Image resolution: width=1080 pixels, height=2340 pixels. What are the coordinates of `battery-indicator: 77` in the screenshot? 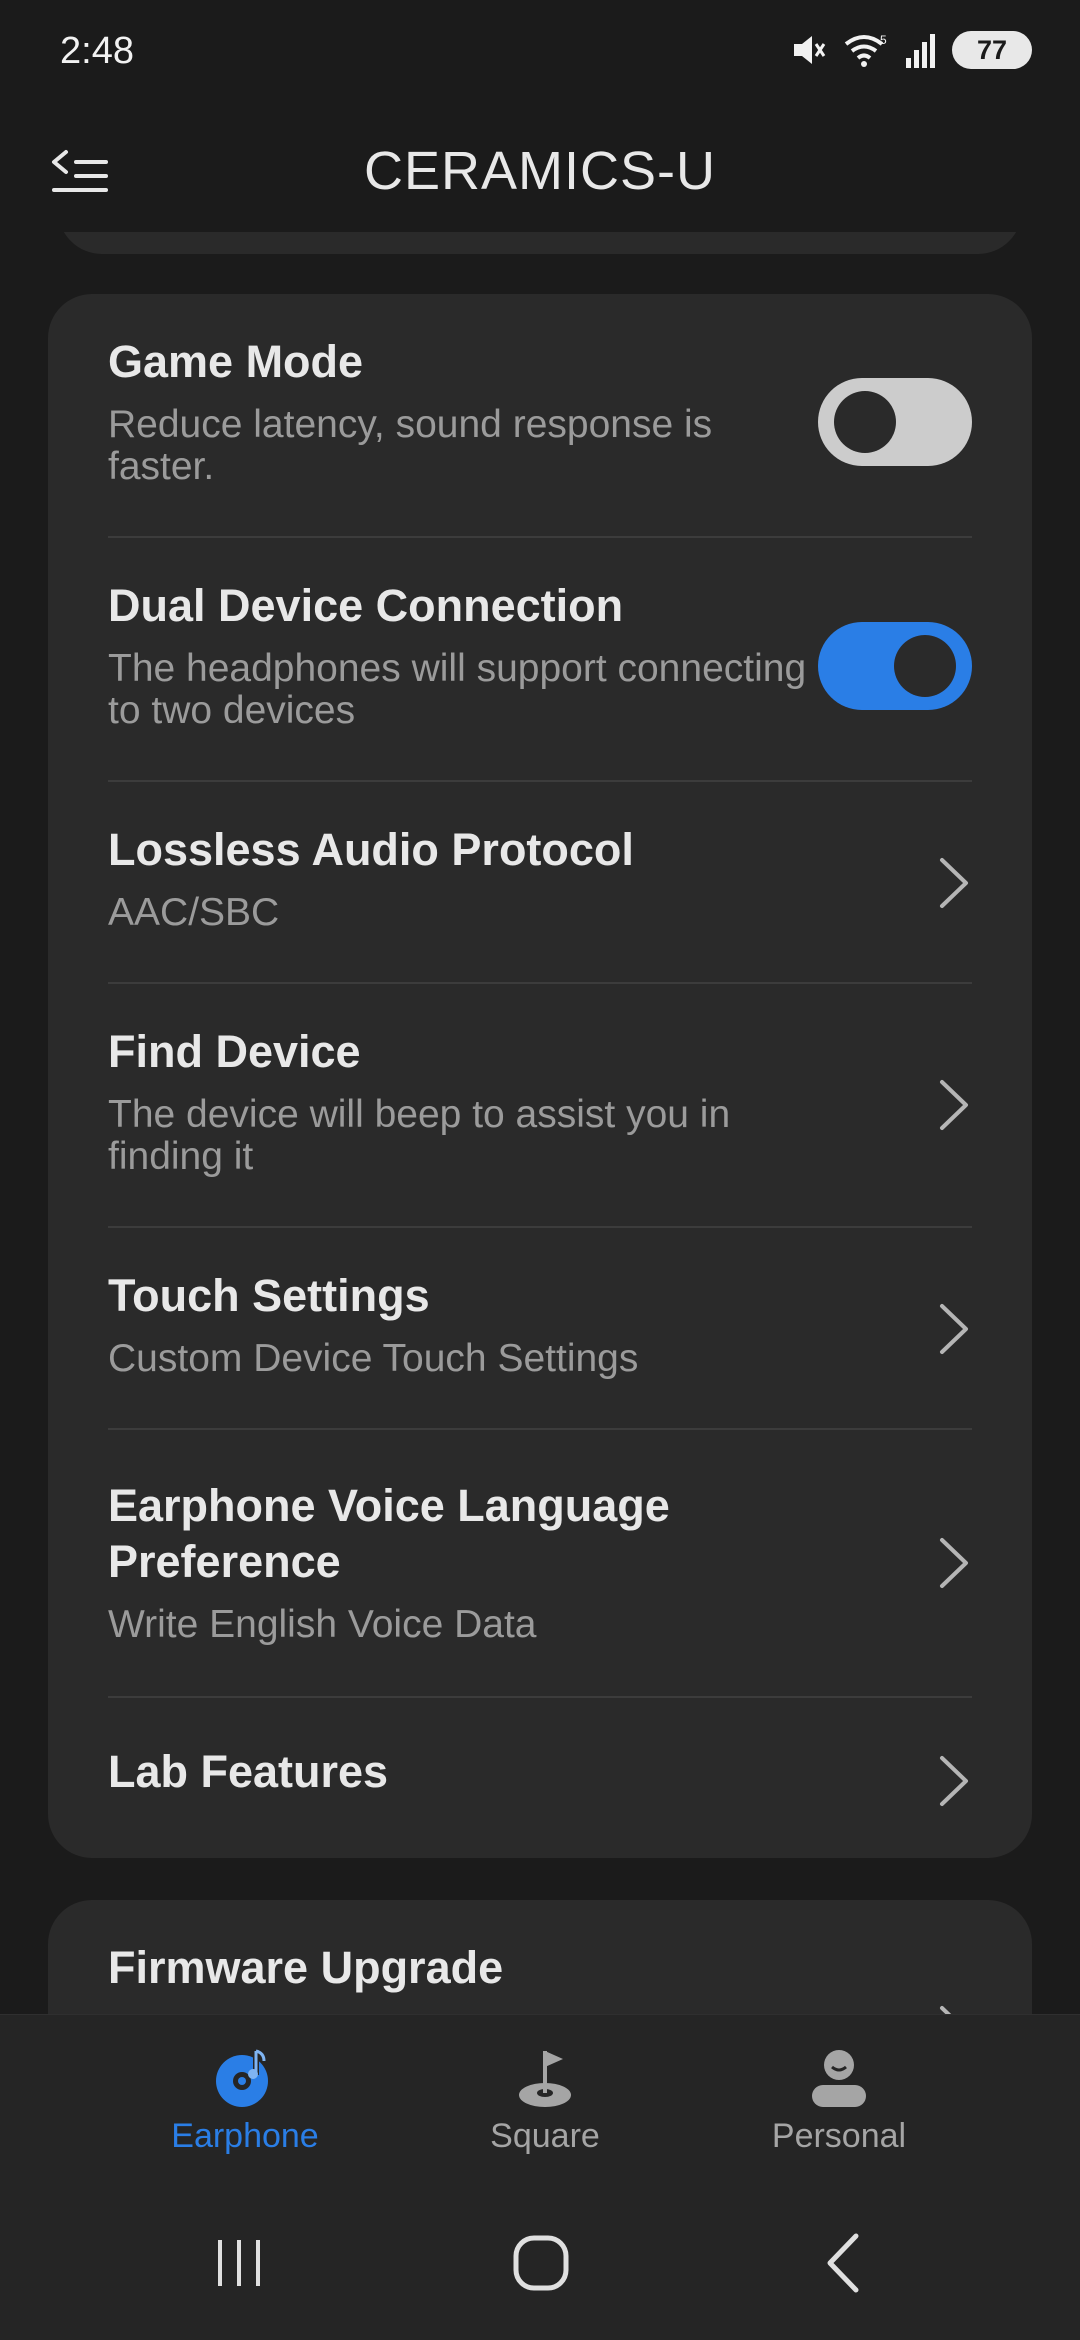 It's located at (992, 50).